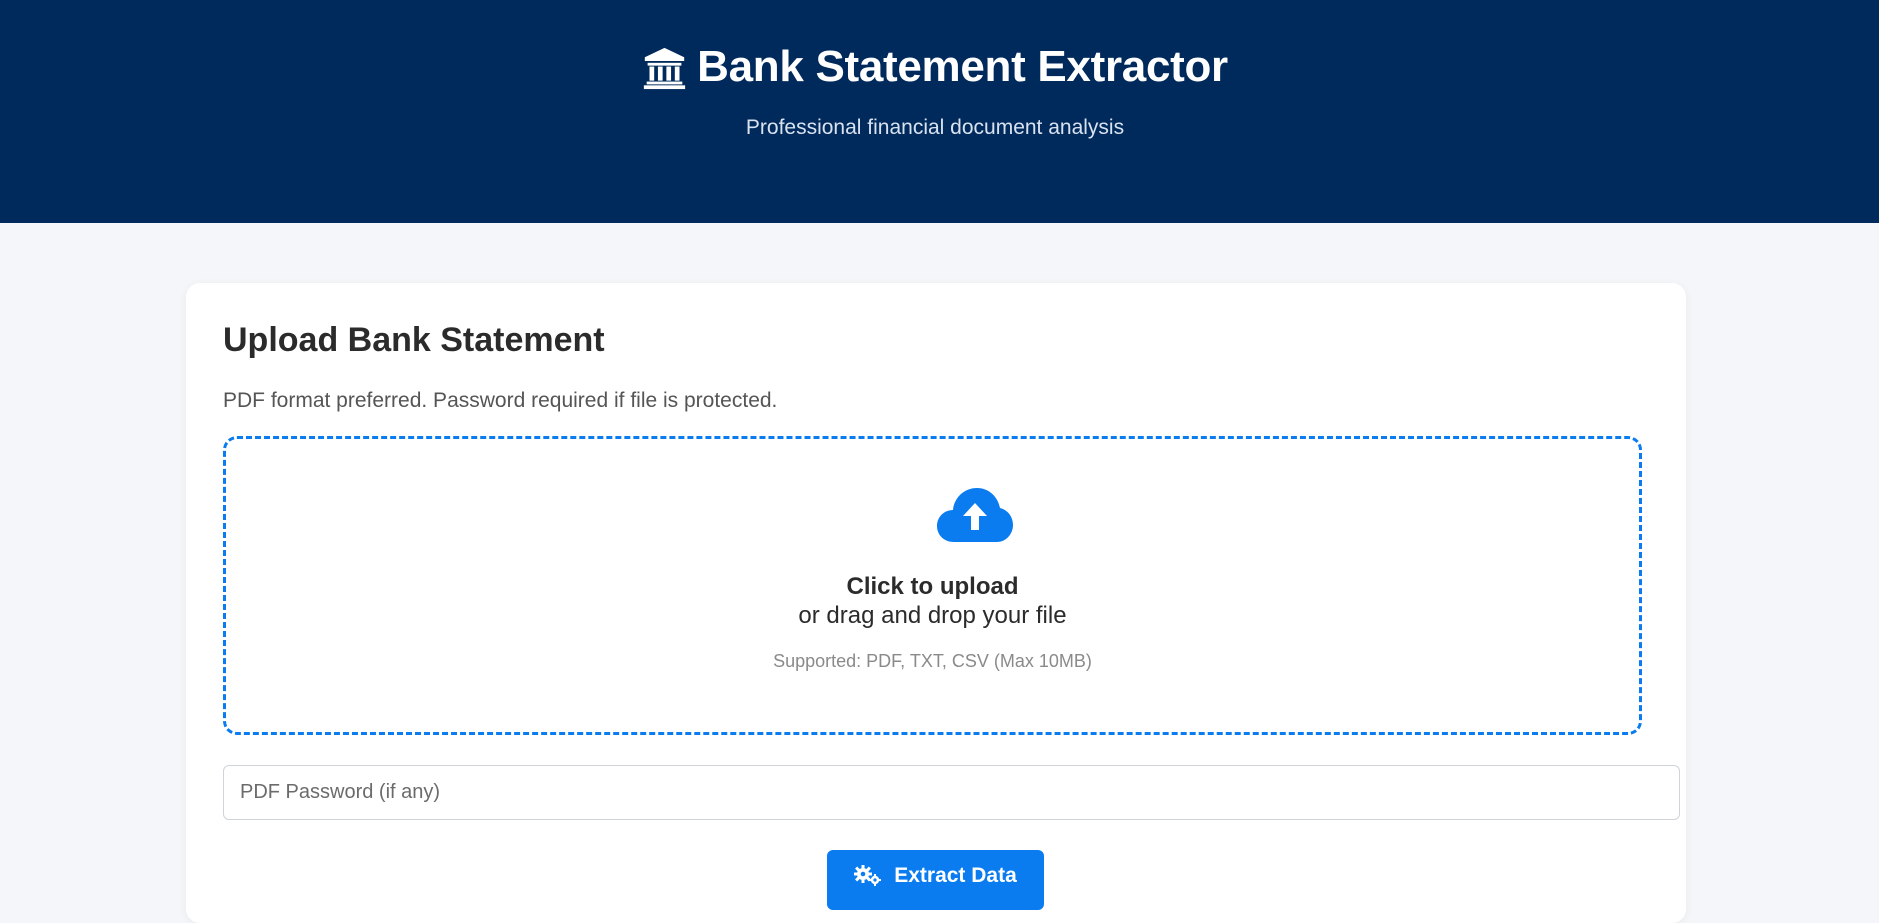  Describe the element at coordinates (868, 875) in the screenshot. I see `gears-icon` at that location.